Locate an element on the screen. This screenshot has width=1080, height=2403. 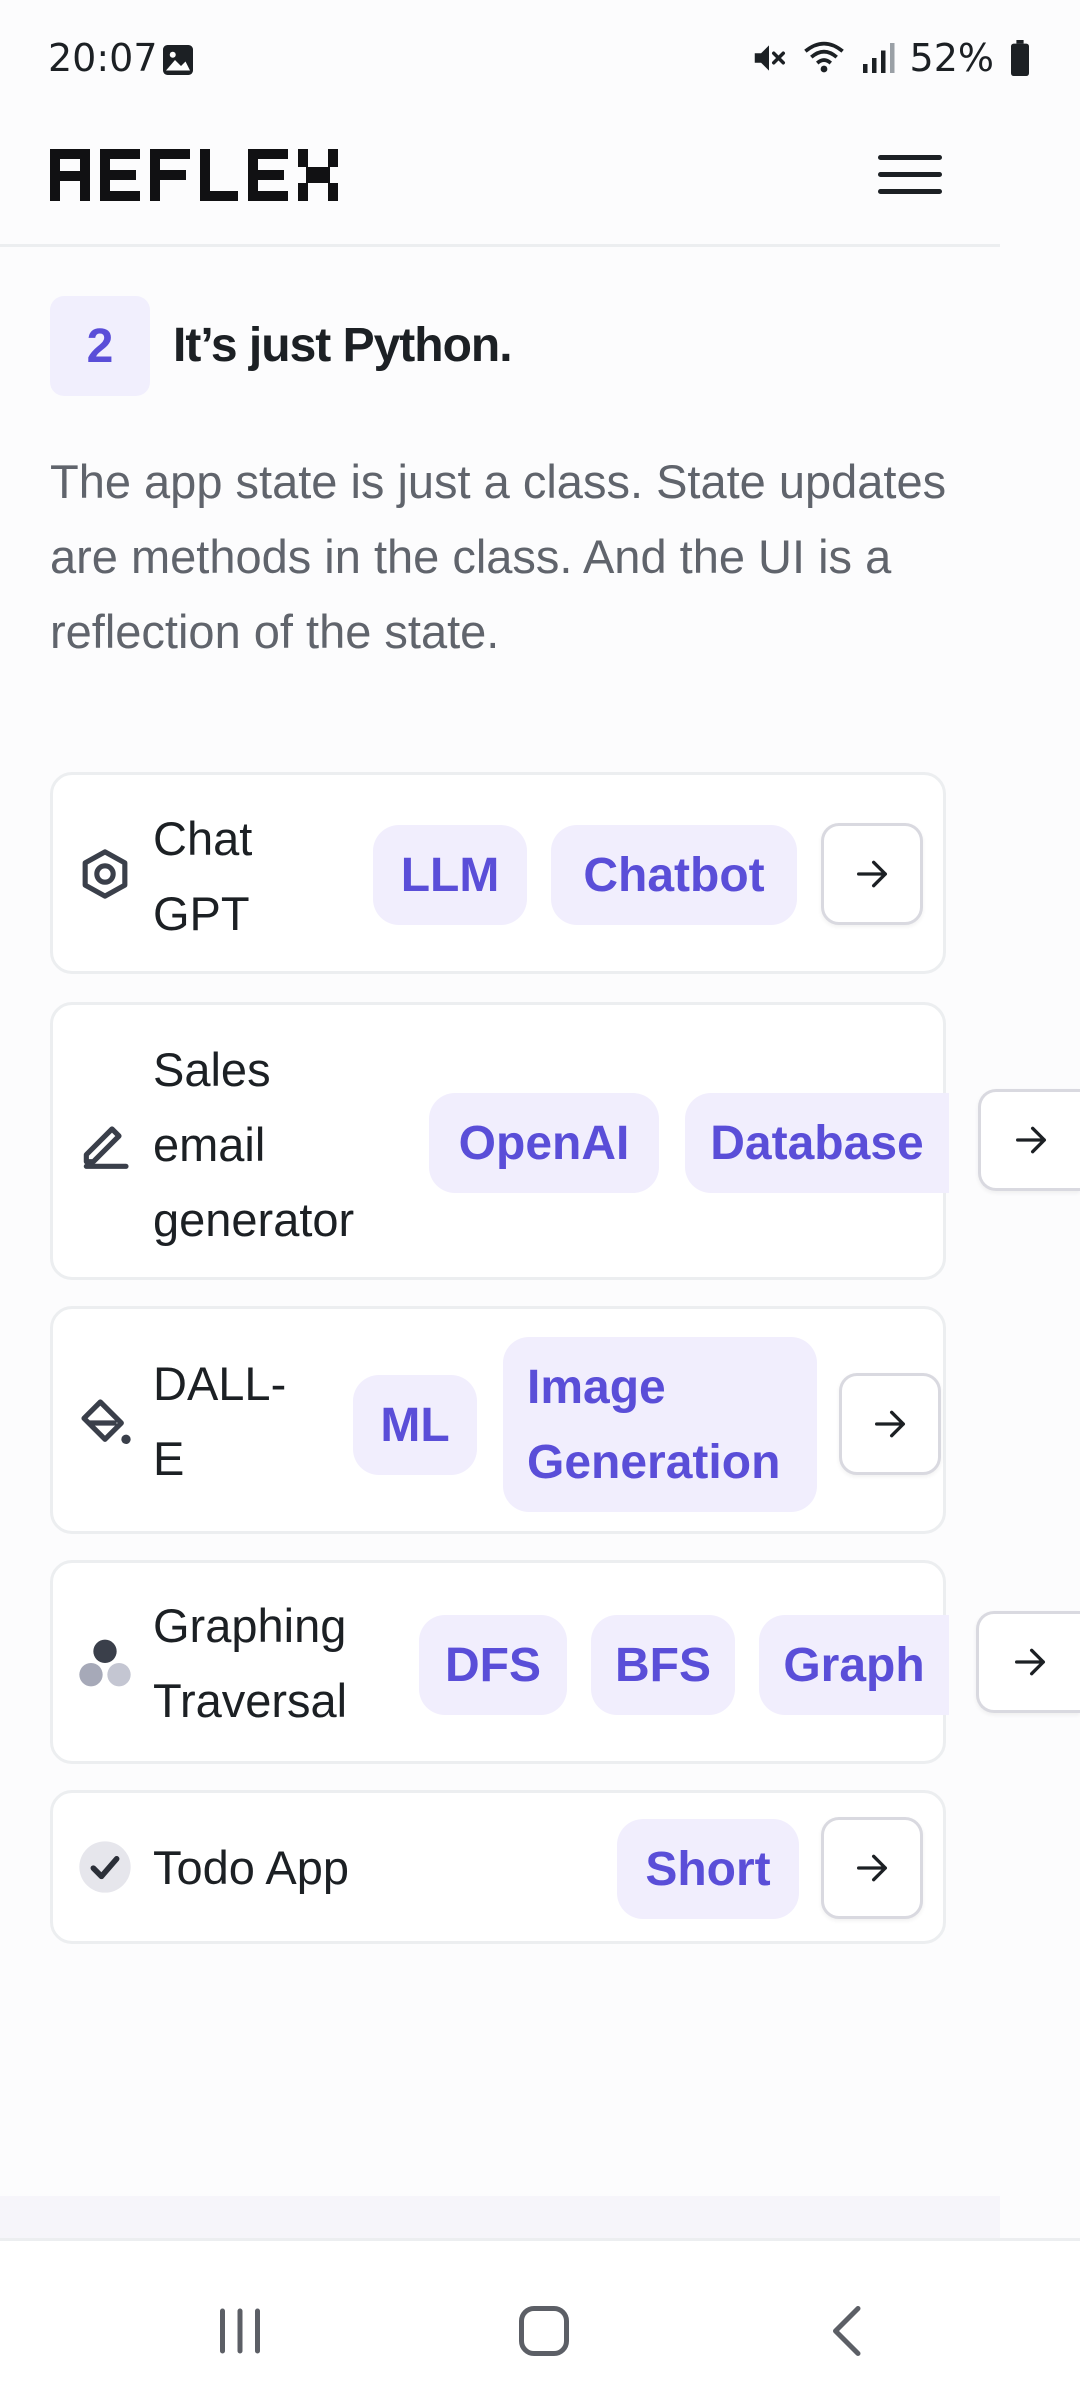
hamburger-icon is located at coordinates (910, 174).